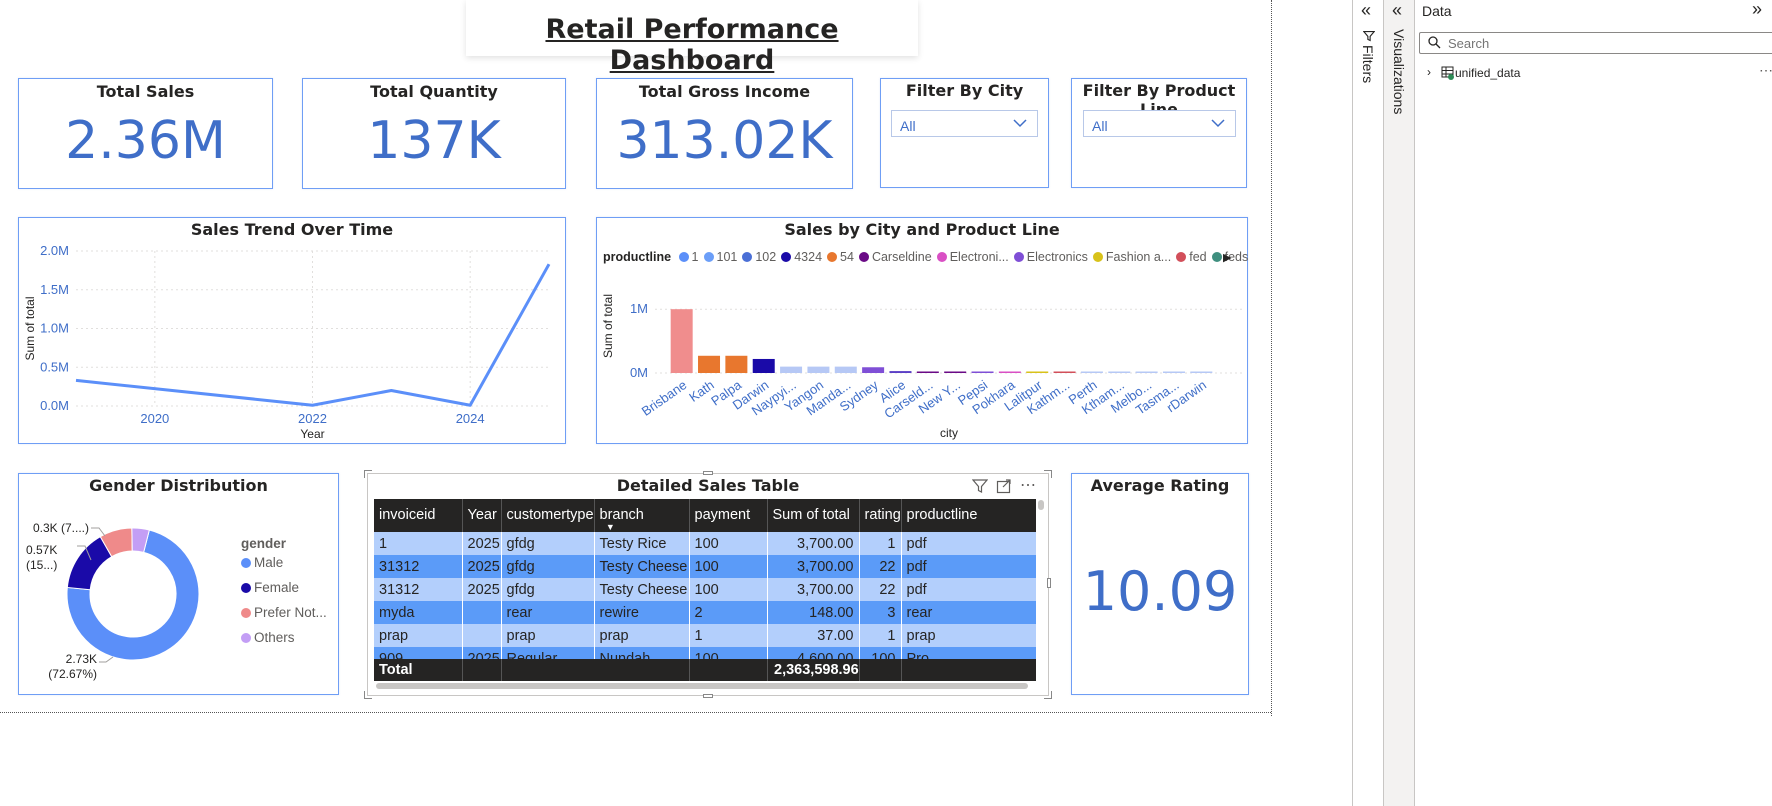  Describe the element at coordinates (1368, 64) in the screenshot. I see `filters-pane-label: Filters` at that location.